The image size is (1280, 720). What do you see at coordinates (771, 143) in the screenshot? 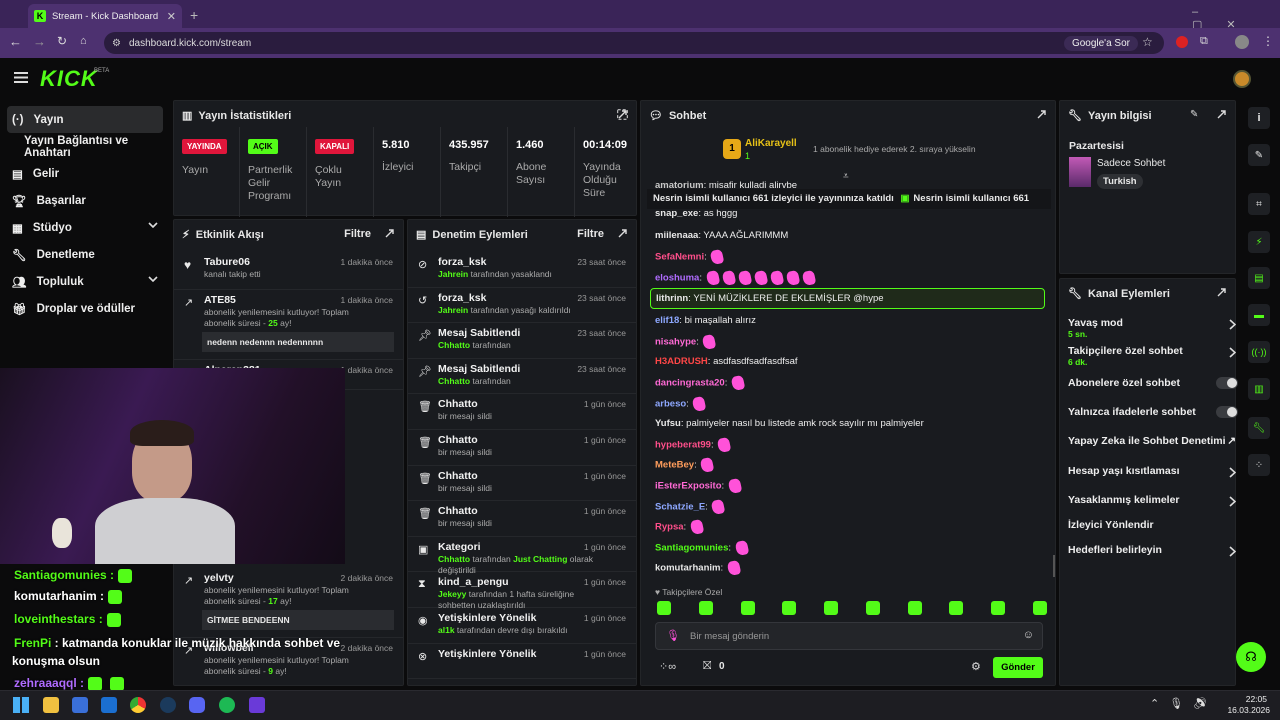
I see `top-gifter-name: AliKarayell` at bounding box center [771, 143].